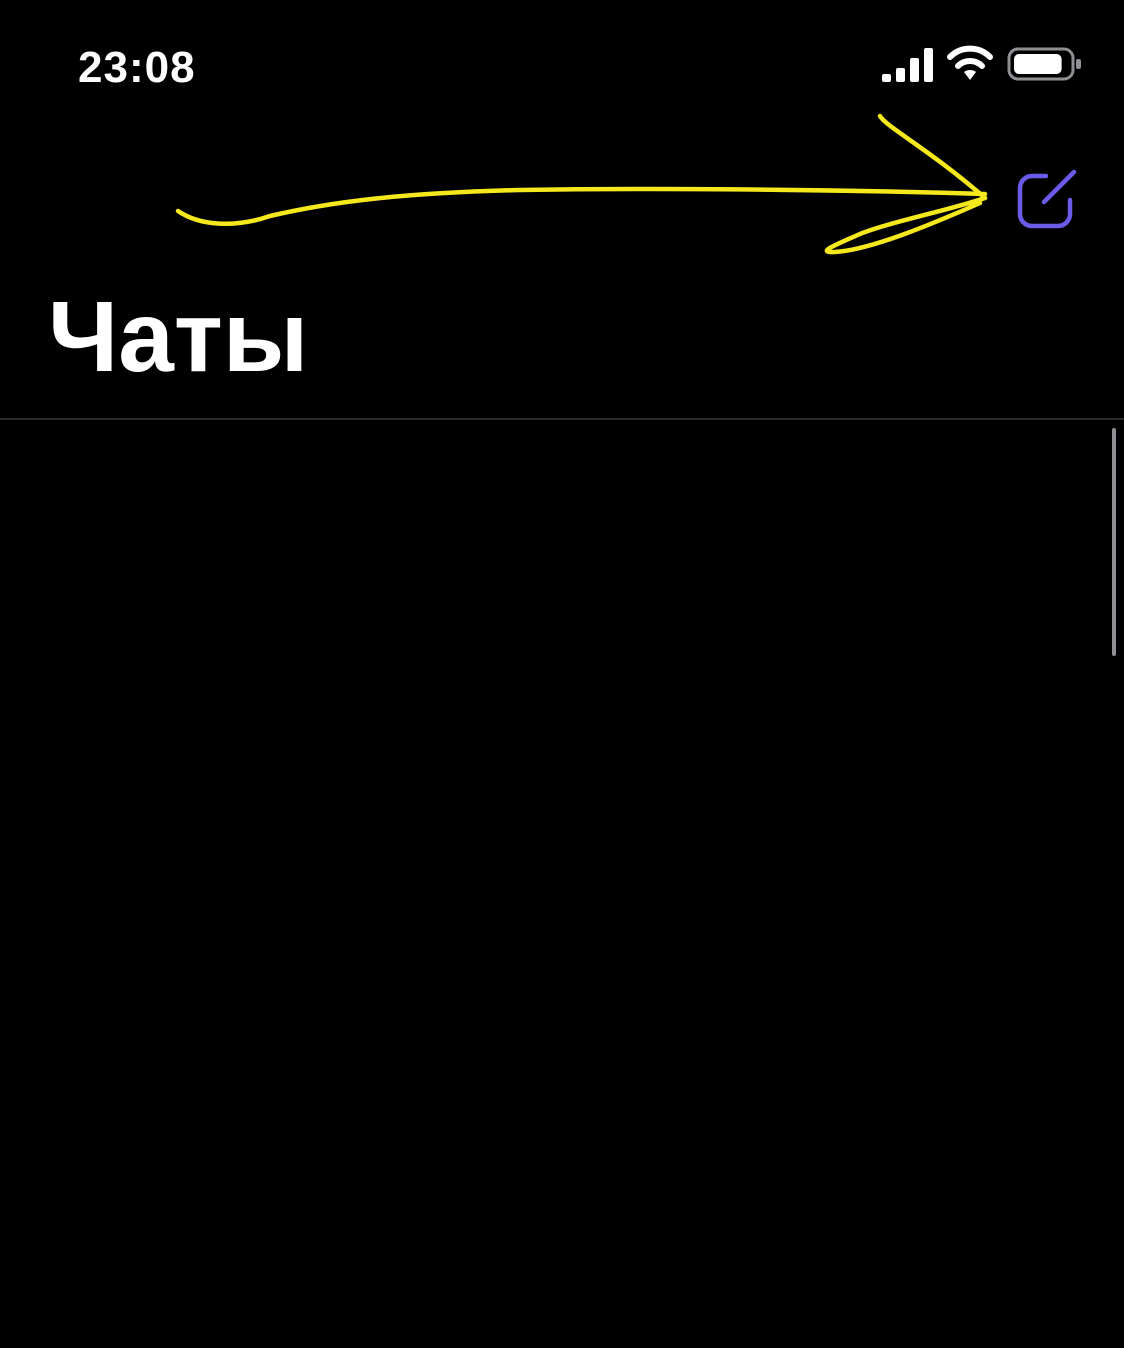 The image size is (1124, 1348). What do you see at coordinates (1114, 542) in the screenshot?
I see `scroll-indicator` at bounding box center [1114, 542].